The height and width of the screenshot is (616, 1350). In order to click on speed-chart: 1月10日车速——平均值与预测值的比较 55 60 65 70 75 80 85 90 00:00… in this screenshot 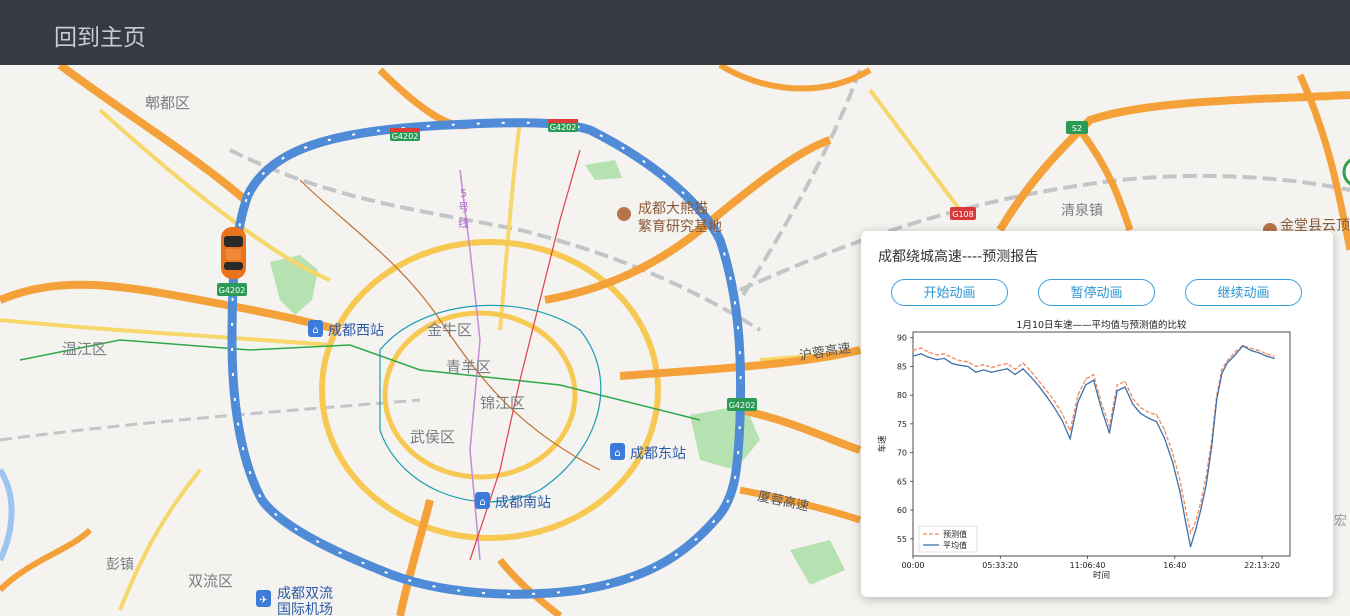, I will do `click(1097, 451)`.